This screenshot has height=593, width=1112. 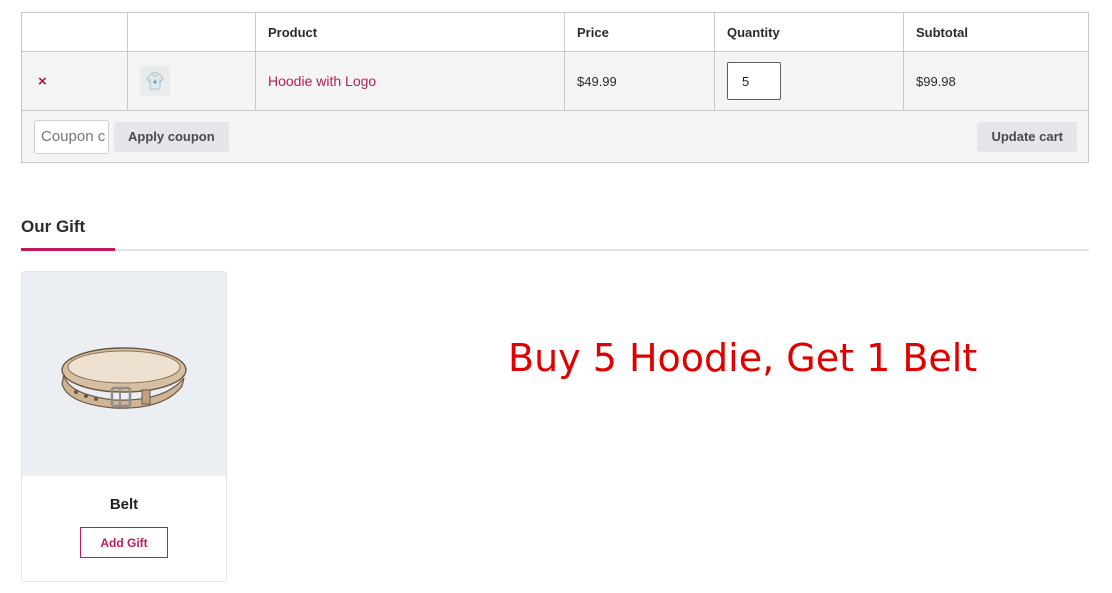 What do you see at coordinates (75, 32) in the screenshot?
I see `header-remove` at bounding box center [75, 32].